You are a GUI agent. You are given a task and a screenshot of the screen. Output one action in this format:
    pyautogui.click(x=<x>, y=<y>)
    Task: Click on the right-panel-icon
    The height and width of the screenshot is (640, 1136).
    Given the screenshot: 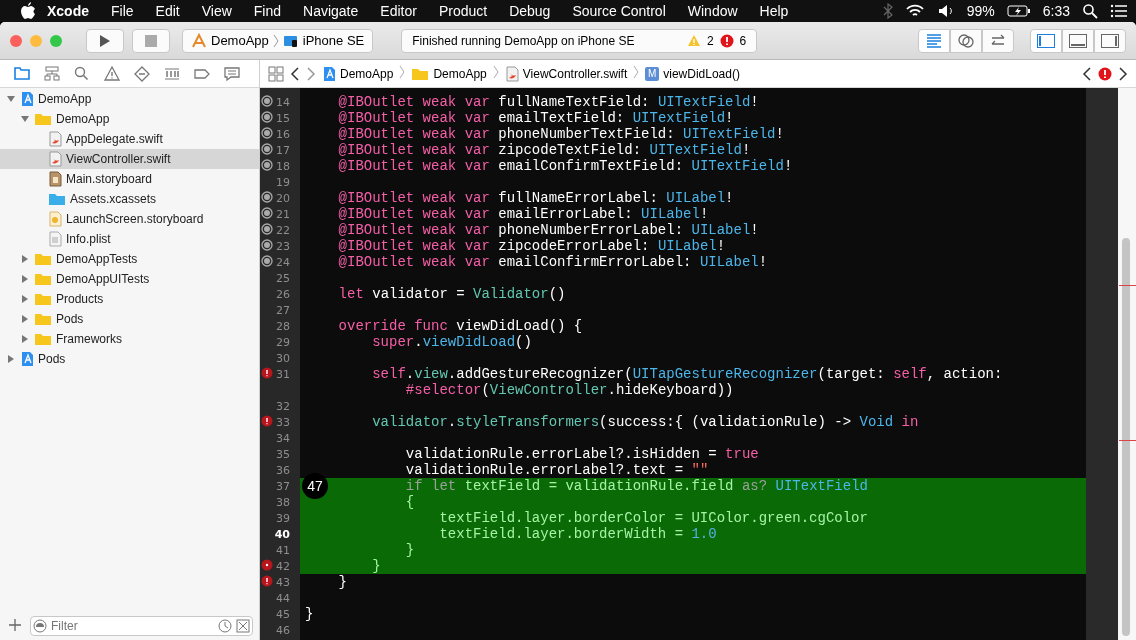 What is the action you would take?
    pyautogui.click(x=1110, y=40)
    